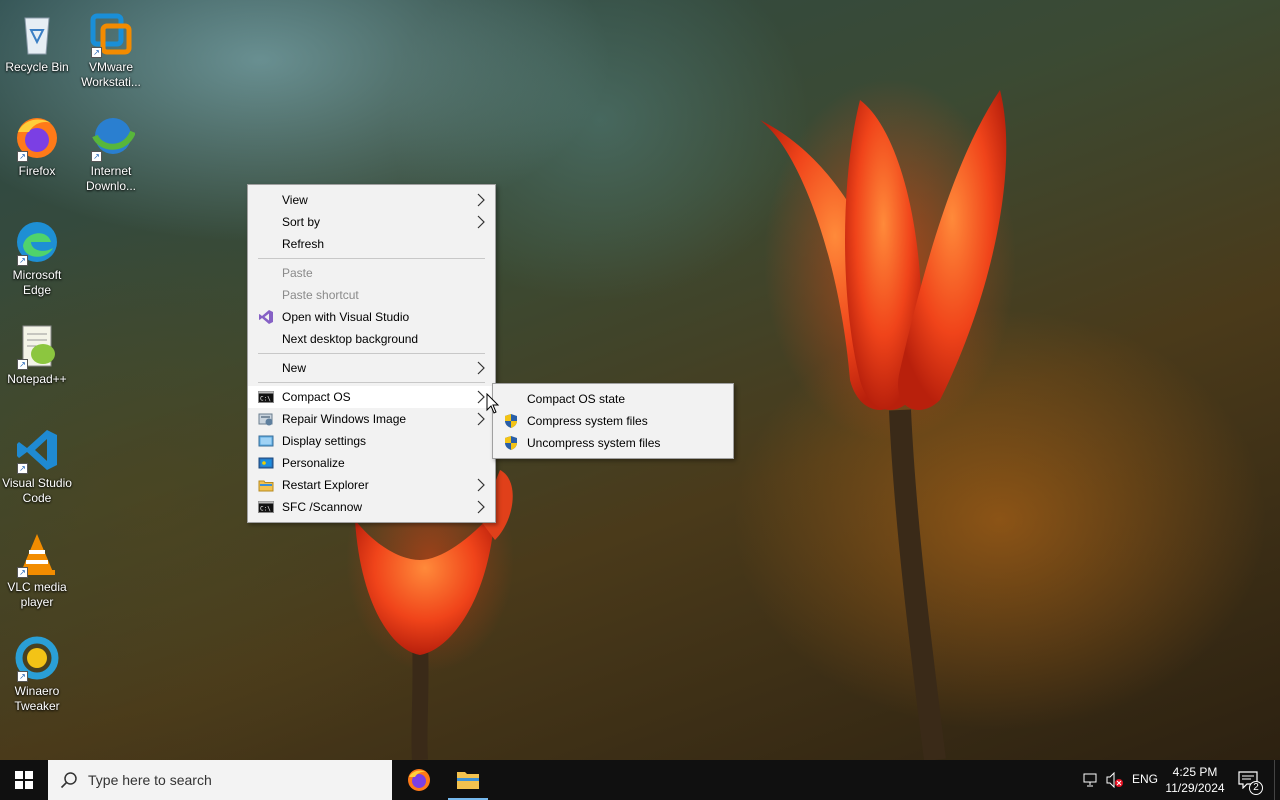 Image resolution: width=1280 pixels, height=800 pixels. What do you see at coordinates (1145, 779) in the screenshot?
I see `language-indicator: ENG` at bounding box center [1145, 779].